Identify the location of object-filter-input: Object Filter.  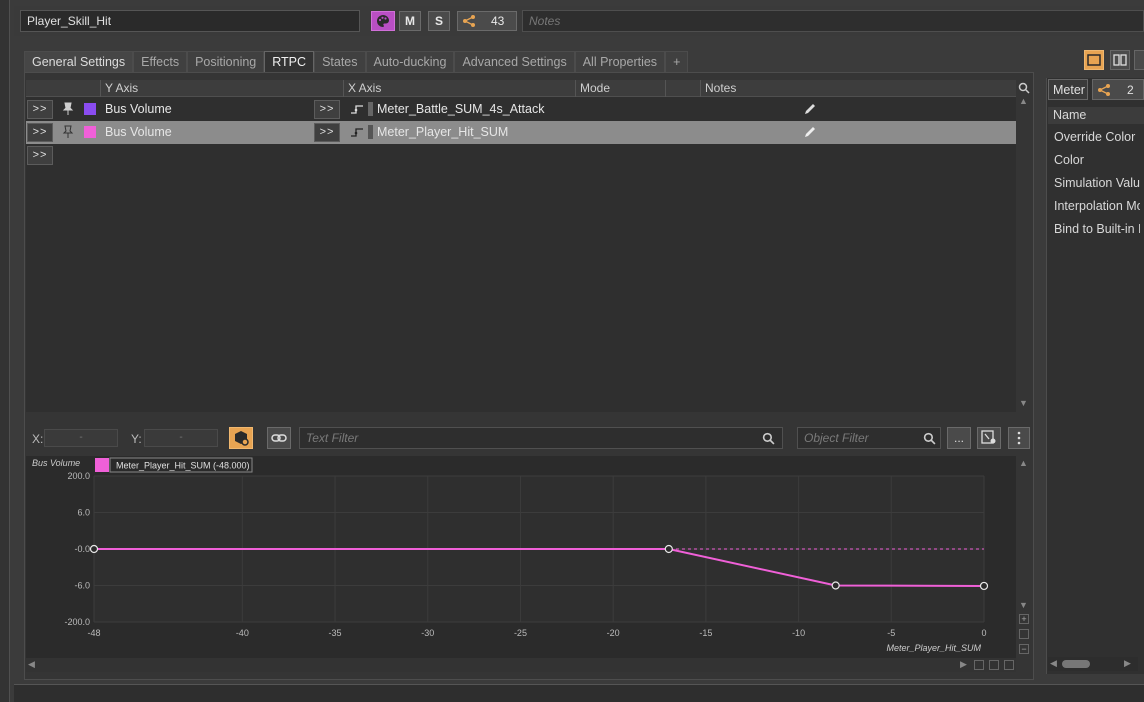
(869, 438).